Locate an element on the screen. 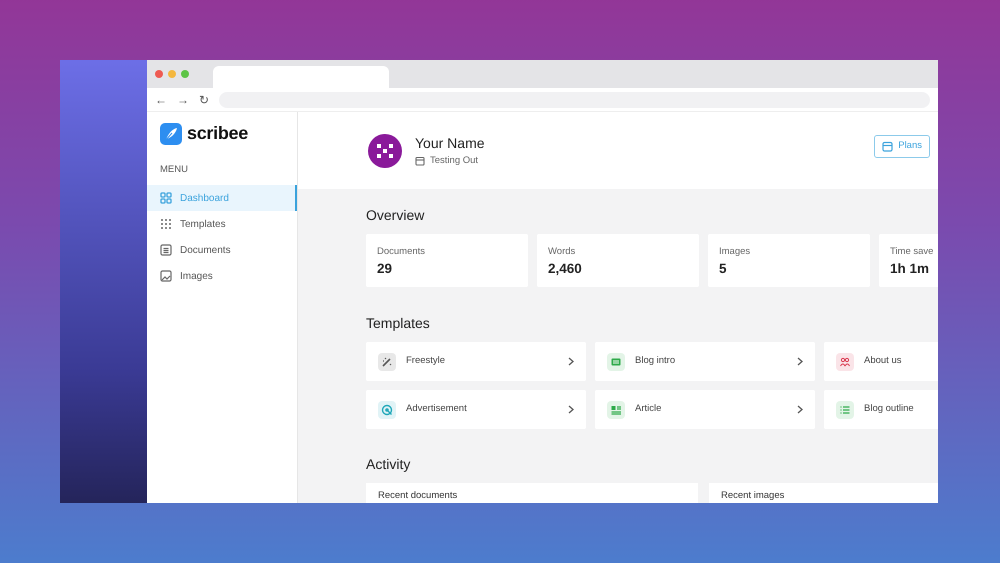  menu-label: MENU is located at coordinates (174, 170).